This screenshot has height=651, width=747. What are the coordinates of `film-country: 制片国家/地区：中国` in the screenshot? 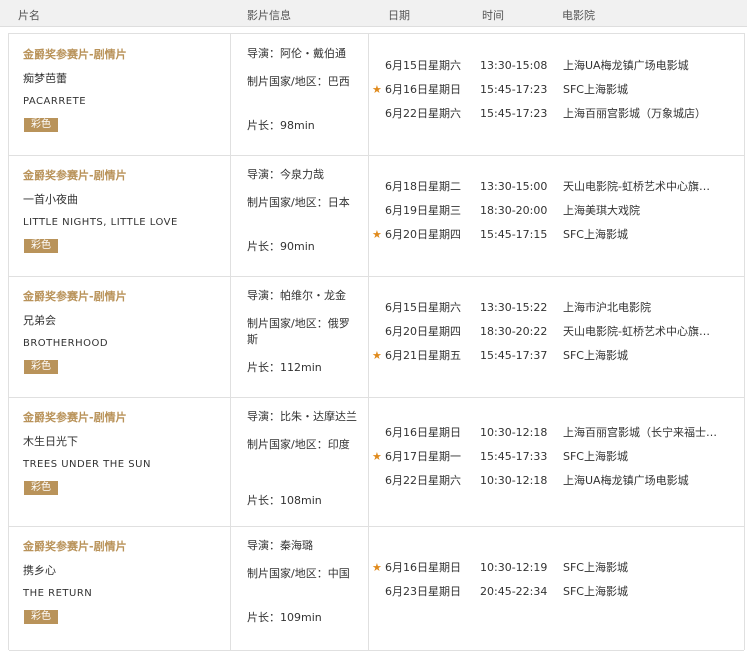 It's located at (298, 573).